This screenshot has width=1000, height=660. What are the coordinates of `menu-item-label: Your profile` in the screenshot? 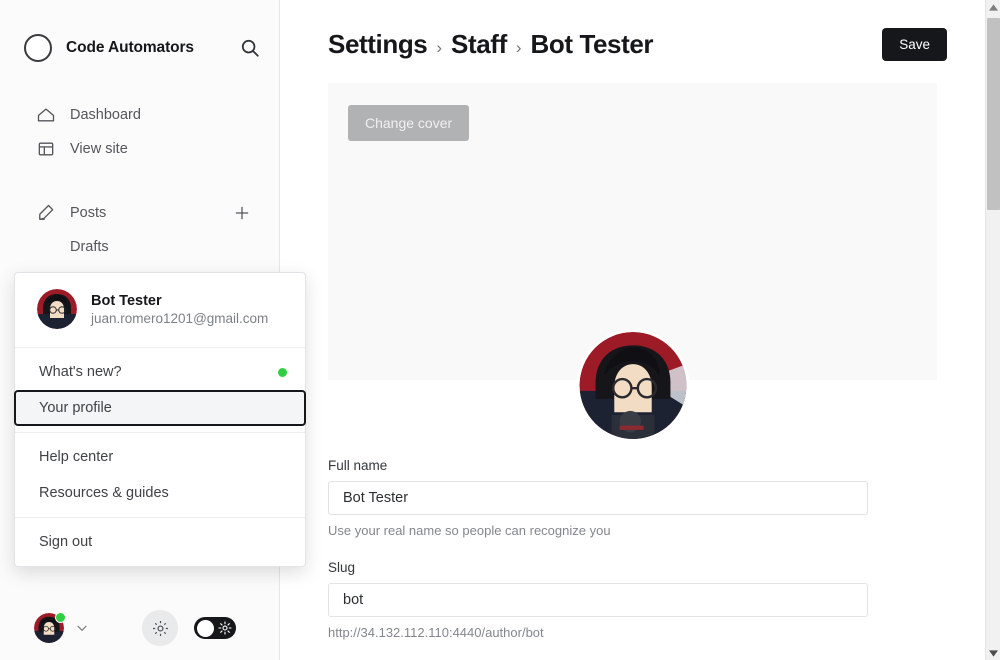 It's located at (75, 408).